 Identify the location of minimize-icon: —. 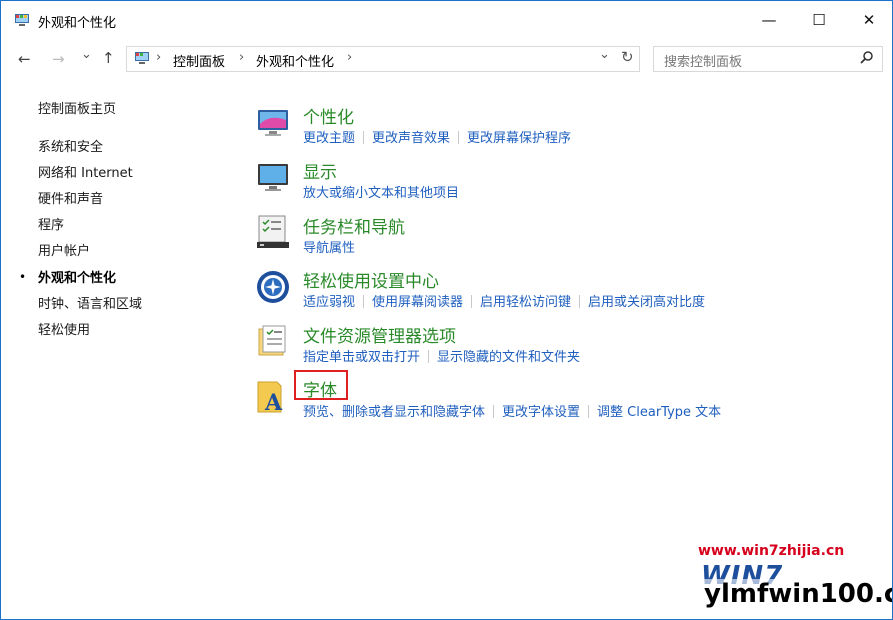
(769, 20).